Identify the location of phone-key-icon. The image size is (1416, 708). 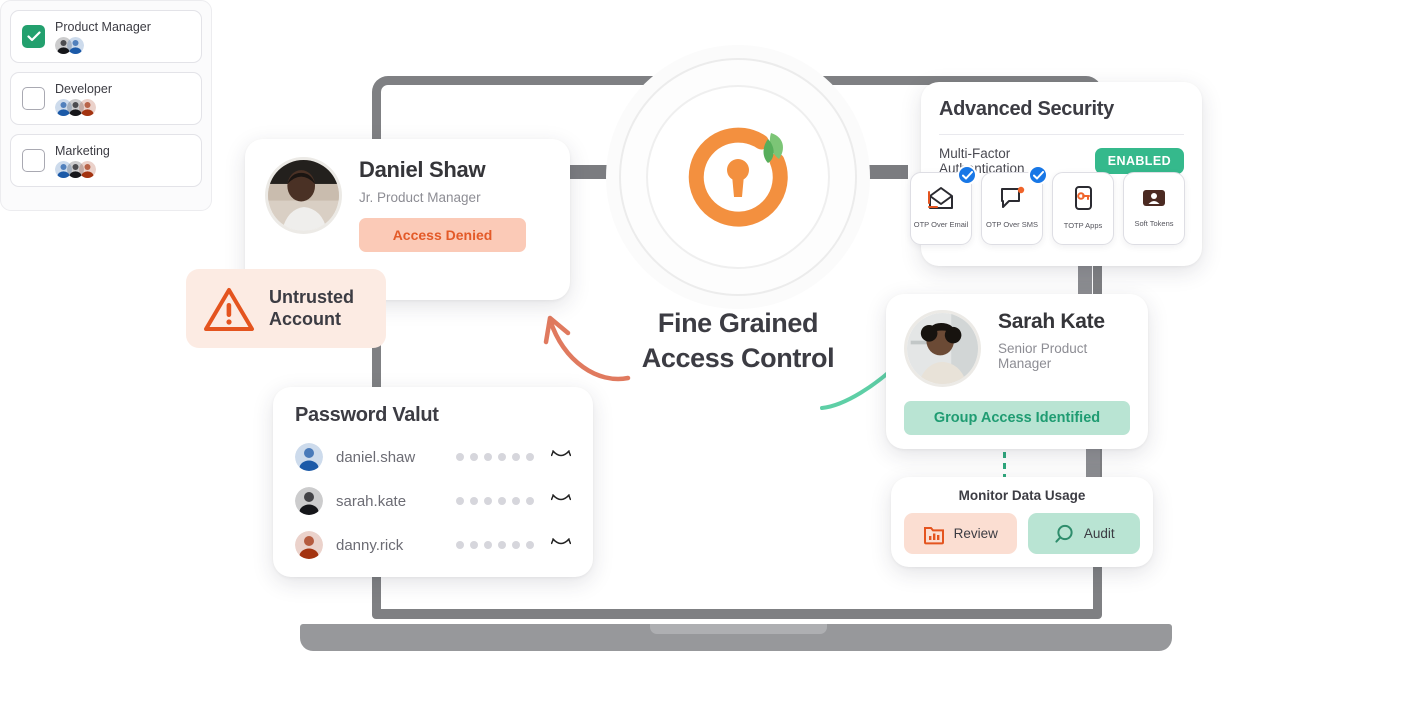
(1083, 200).